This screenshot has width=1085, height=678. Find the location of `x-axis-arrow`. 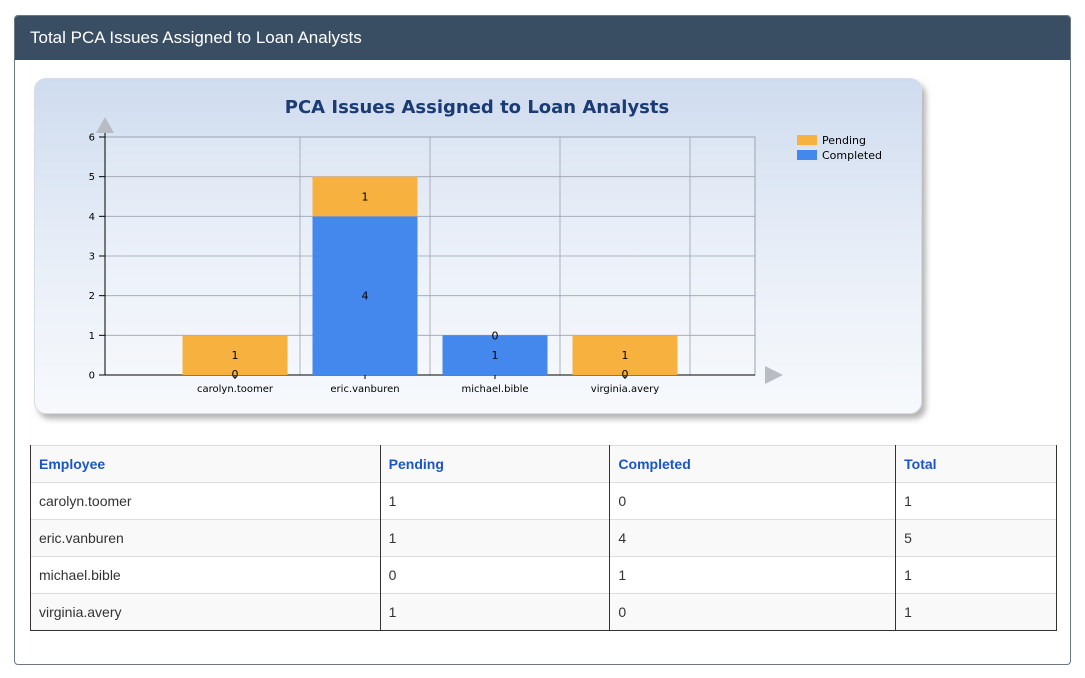

x-axis-arrow is located at coordinates (774, 375).